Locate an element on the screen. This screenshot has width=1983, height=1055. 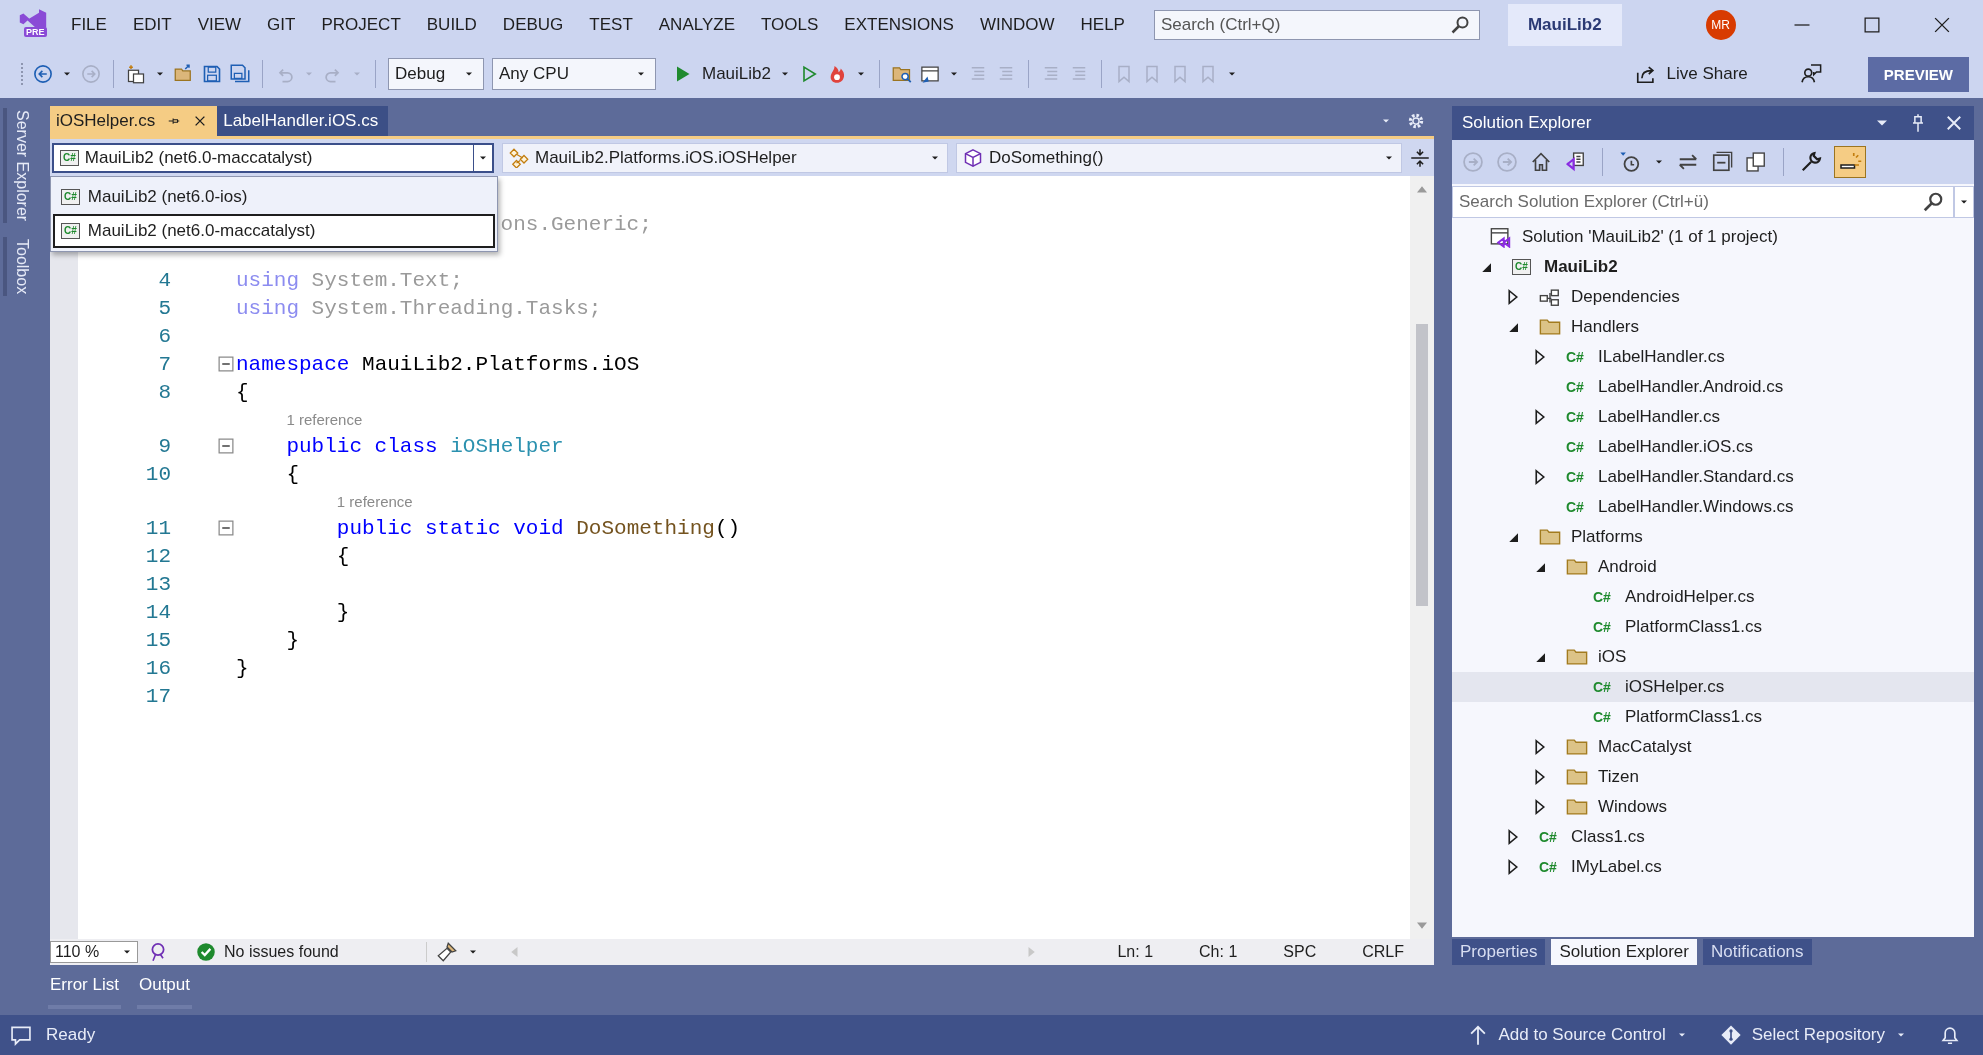
search-field: Search Solution Explorer (Ctrl+ü) is located at coordinates (1703, 202).